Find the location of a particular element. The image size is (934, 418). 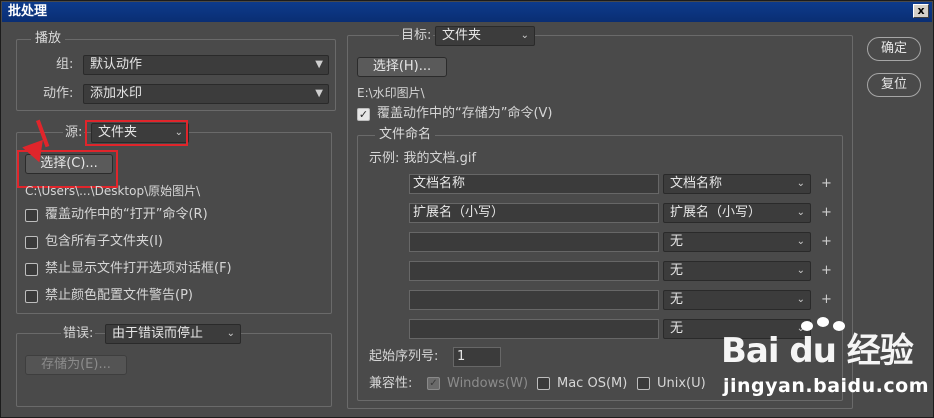

windows-label: Windows(W) is located at coordinates (488, 383).